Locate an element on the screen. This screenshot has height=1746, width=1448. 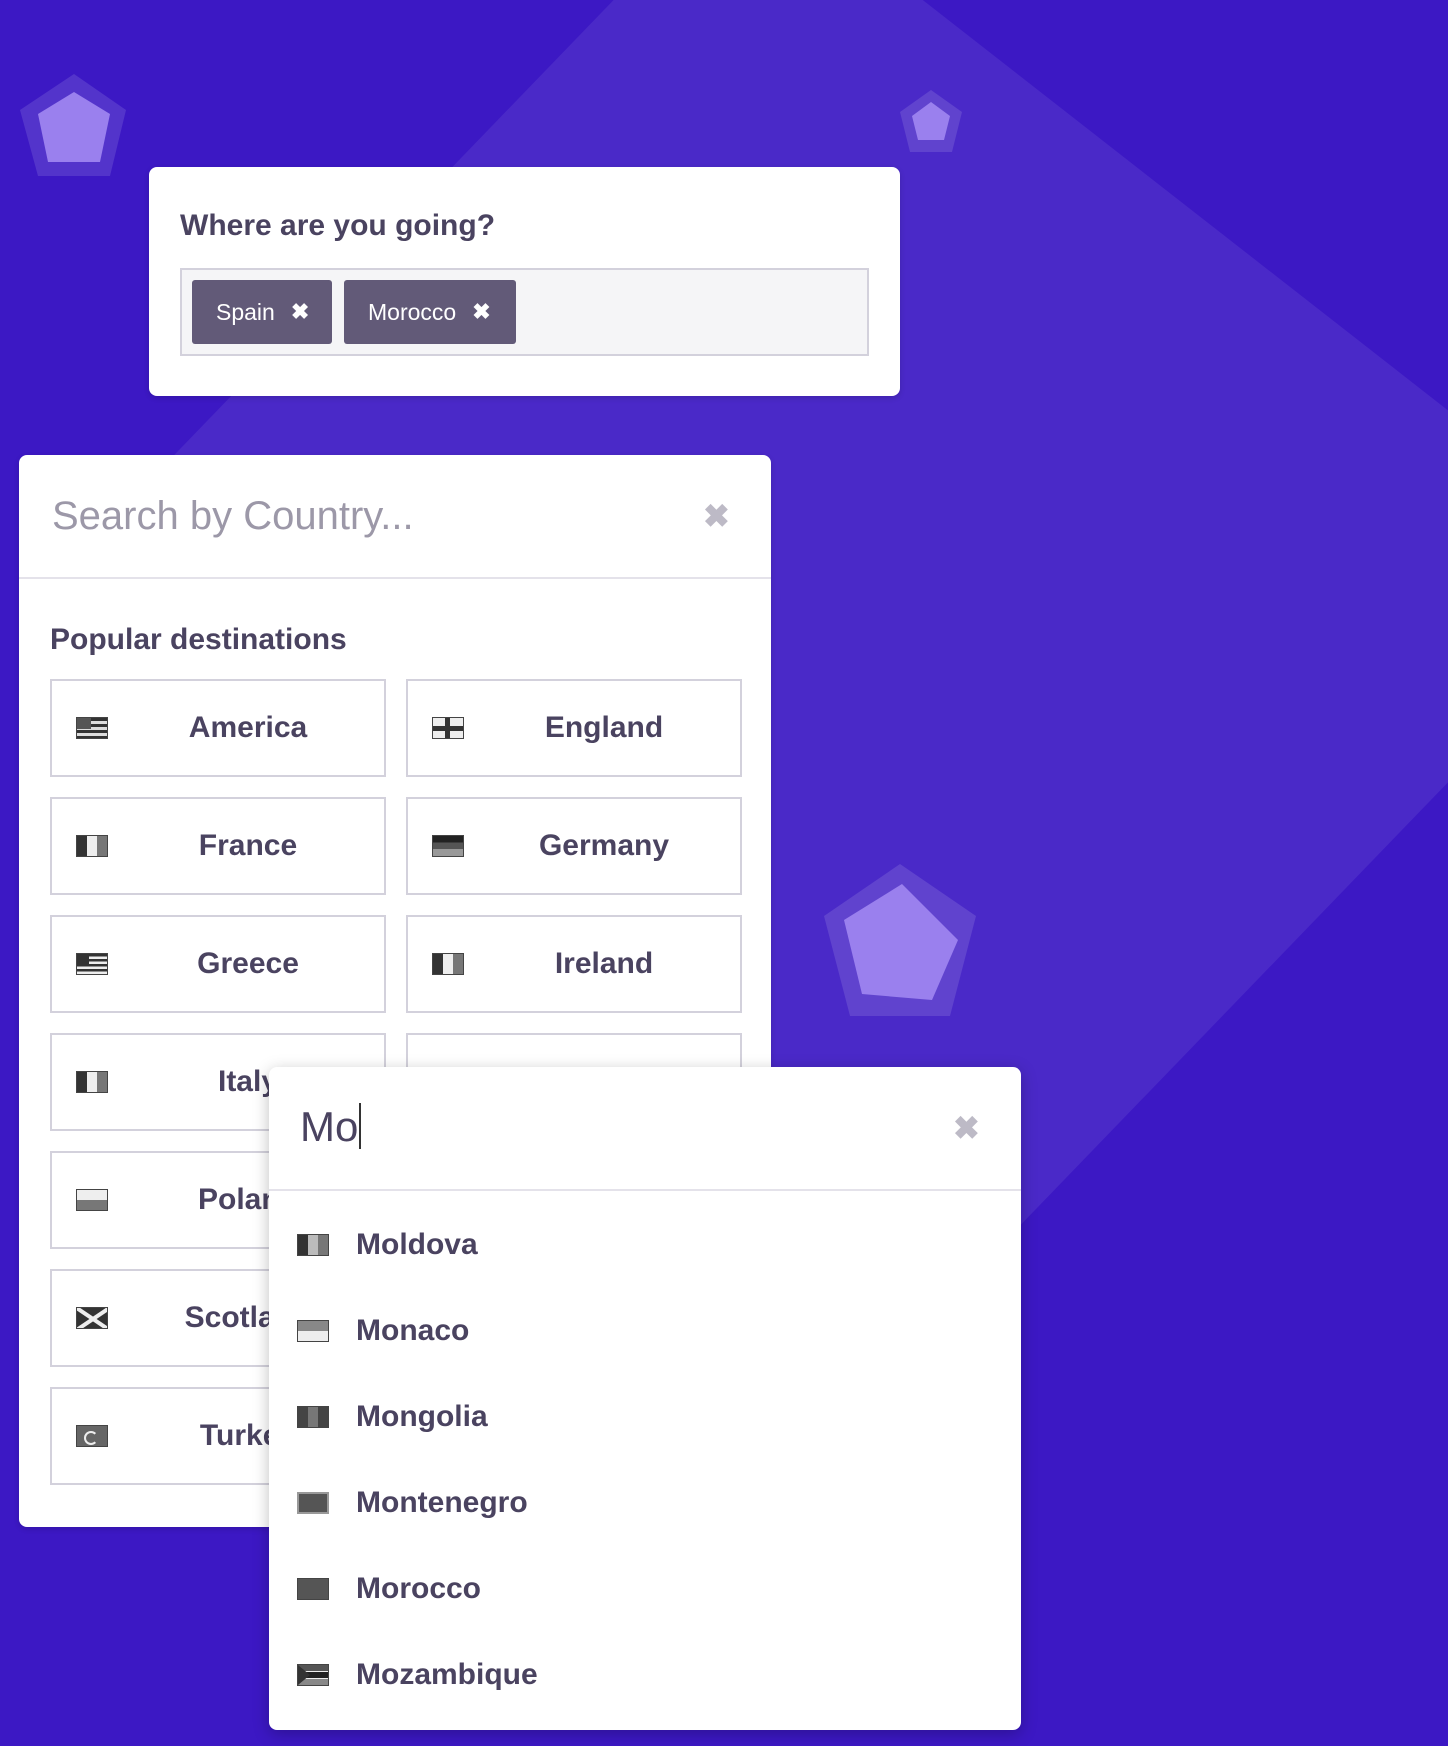
search-query: Mo is located at coordinates (329, 1126).